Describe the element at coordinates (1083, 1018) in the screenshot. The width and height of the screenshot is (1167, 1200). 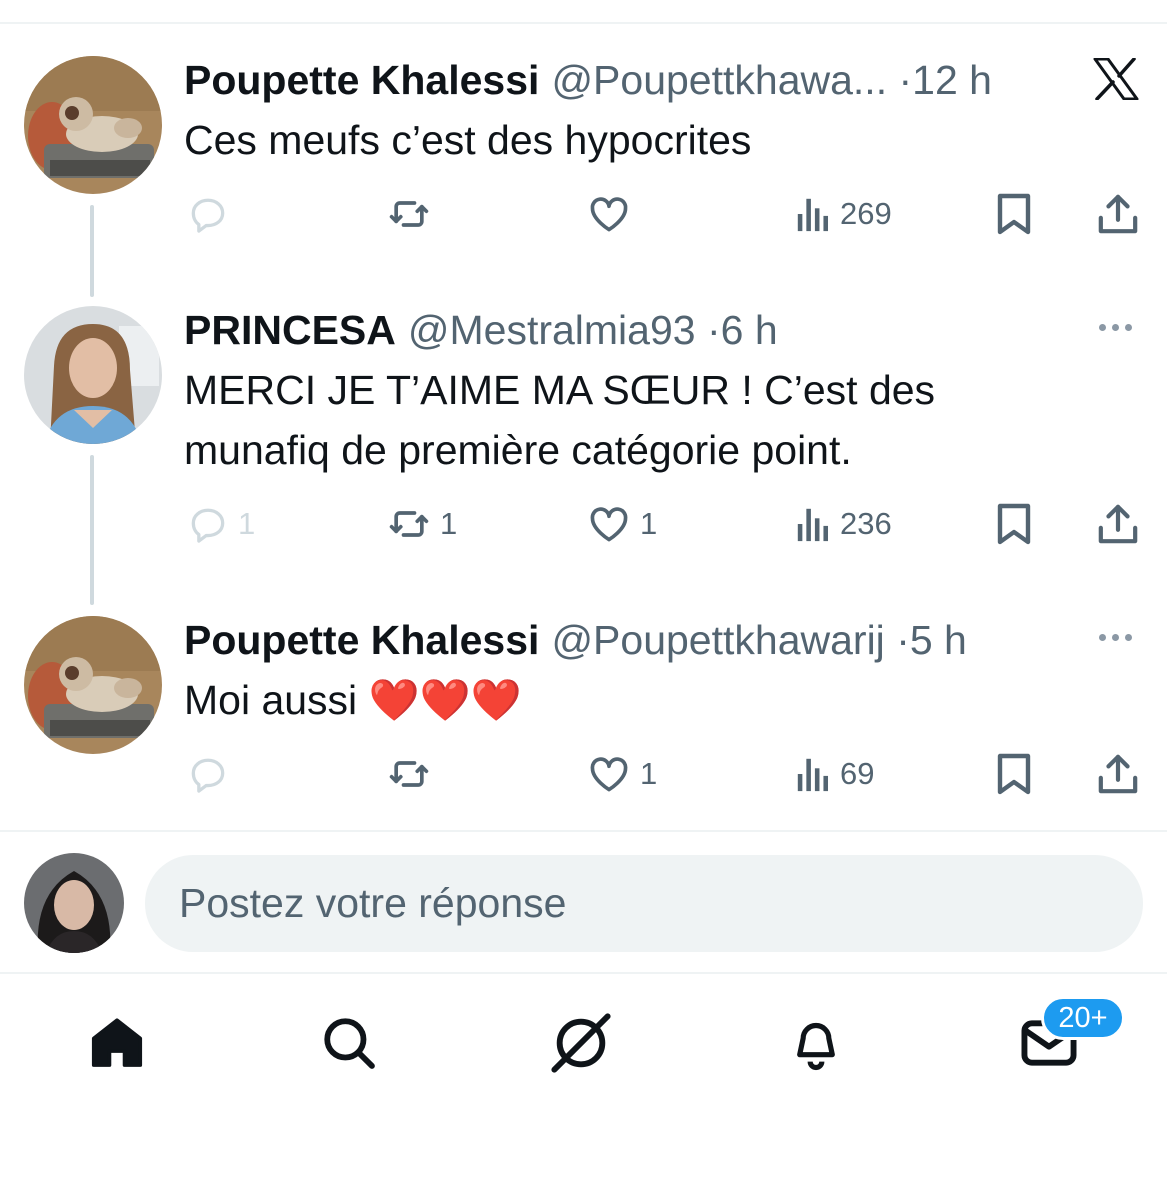
I see `messages-badge: 20+` at that location.